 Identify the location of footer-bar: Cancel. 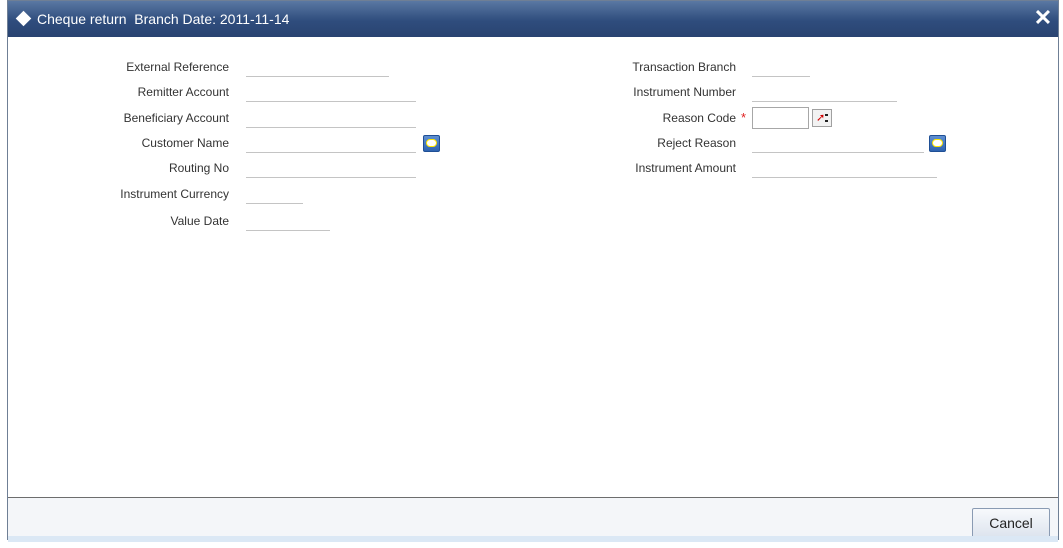
(533, 519).